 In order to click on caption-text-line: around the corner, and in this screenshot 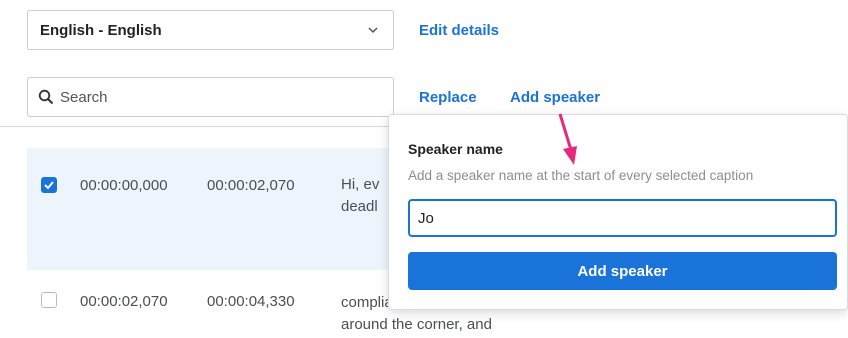, I will do `click(416, 324)`.